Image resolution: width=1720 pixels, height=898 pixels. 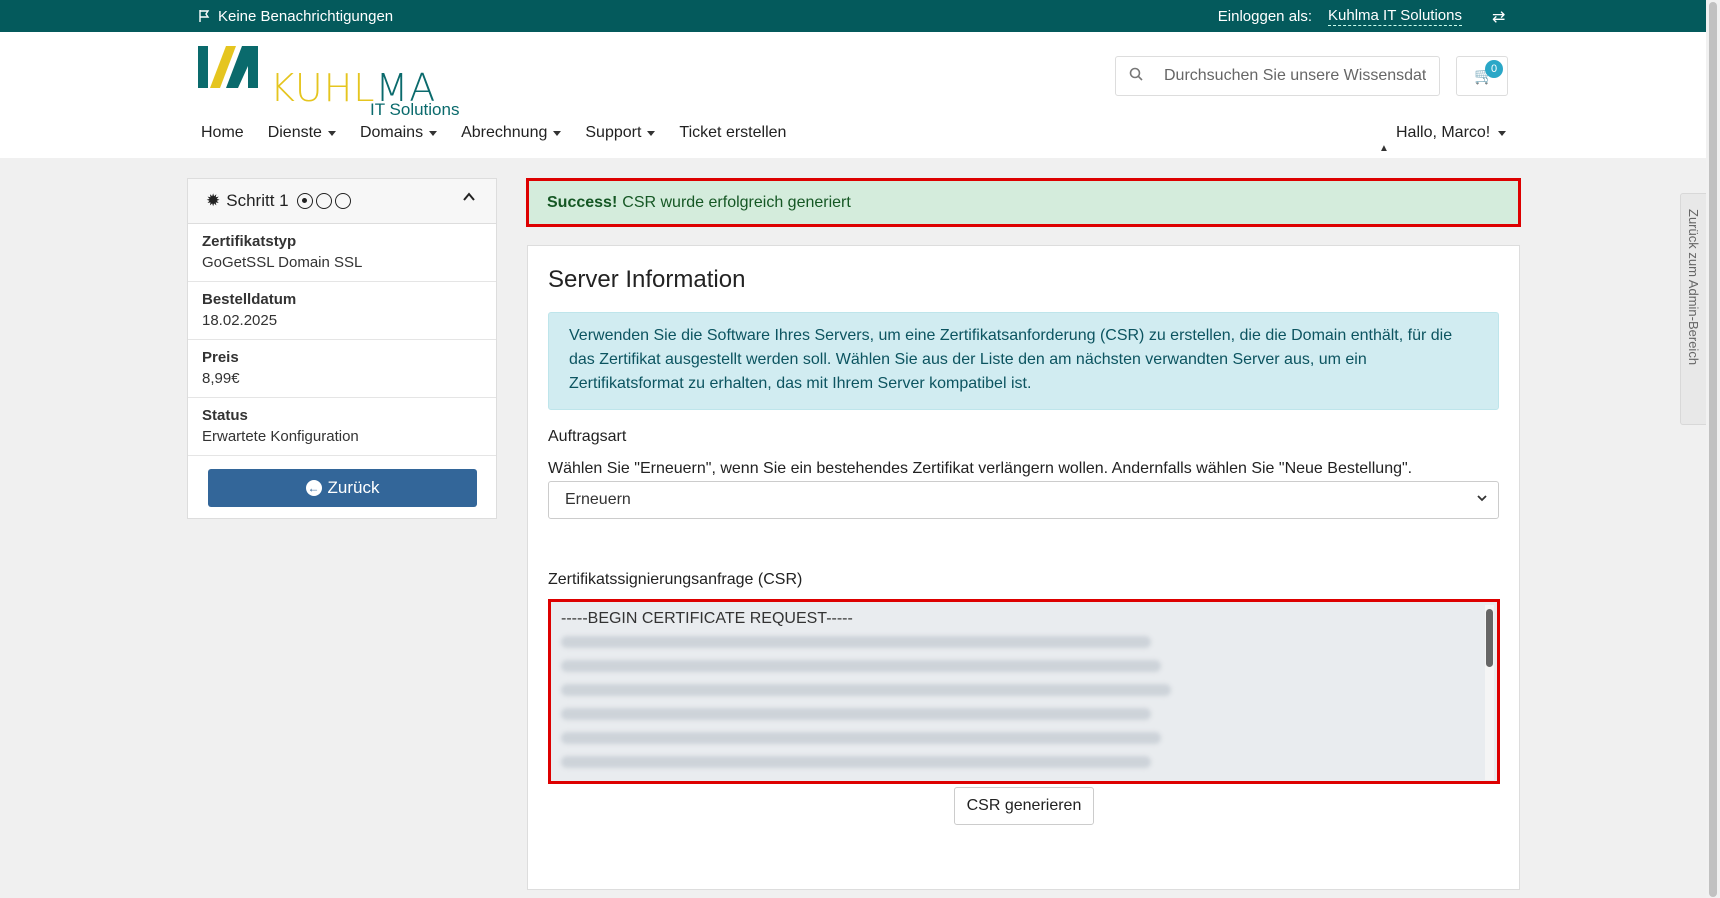 I want to click on notifications-link: Keine Benachrichtigungen, so click(x=295, y=16).